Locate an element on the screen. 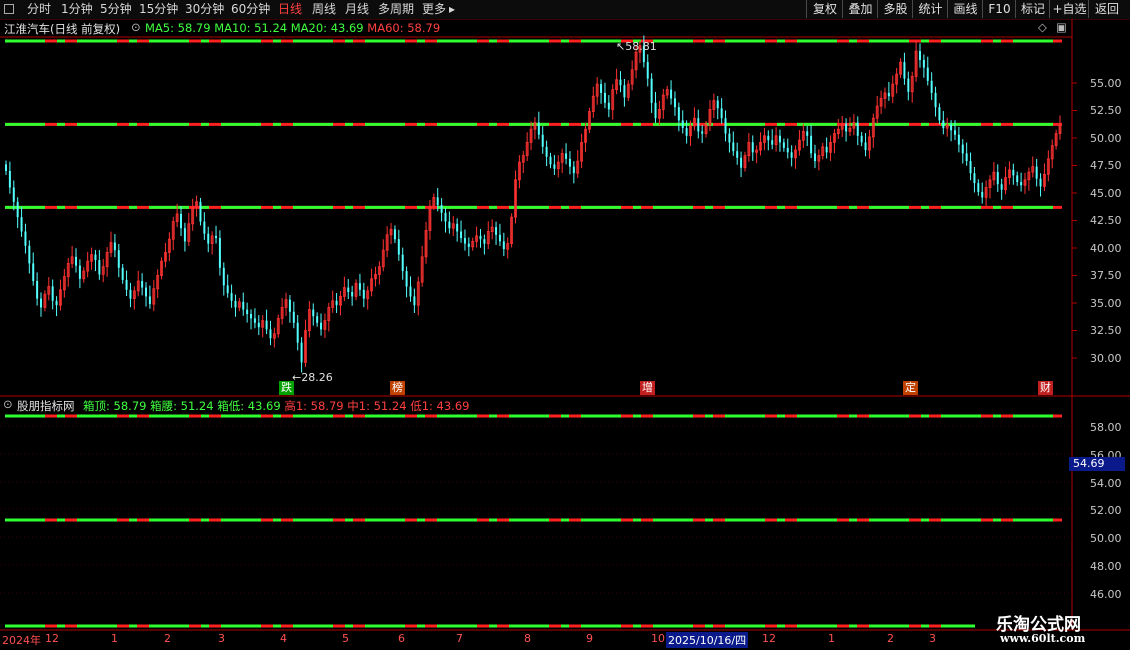 The width and height of the screenshot is (1130, 650). ind-y-tick: 50.00 is located at coordinates (1106, 538).